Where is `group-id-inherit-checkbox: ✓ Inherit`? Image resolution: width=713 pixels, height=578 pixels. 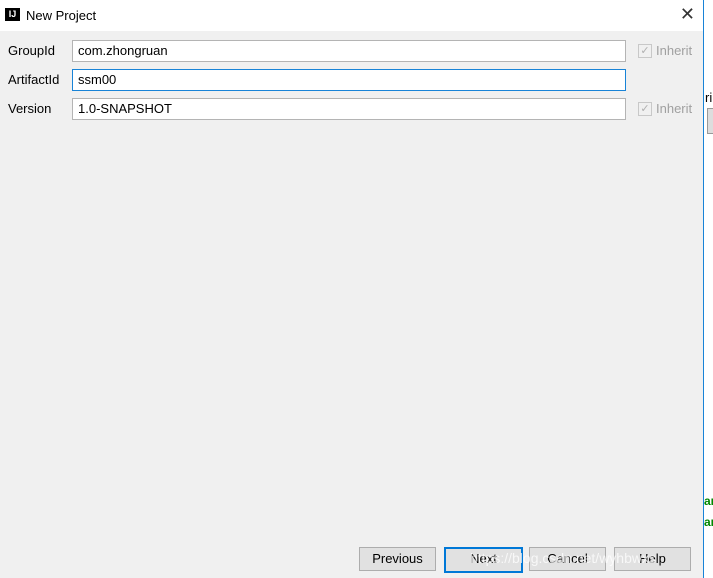
group-id-inherit-checkbox: ✓ Inherit is located at coordinates (665, 50).